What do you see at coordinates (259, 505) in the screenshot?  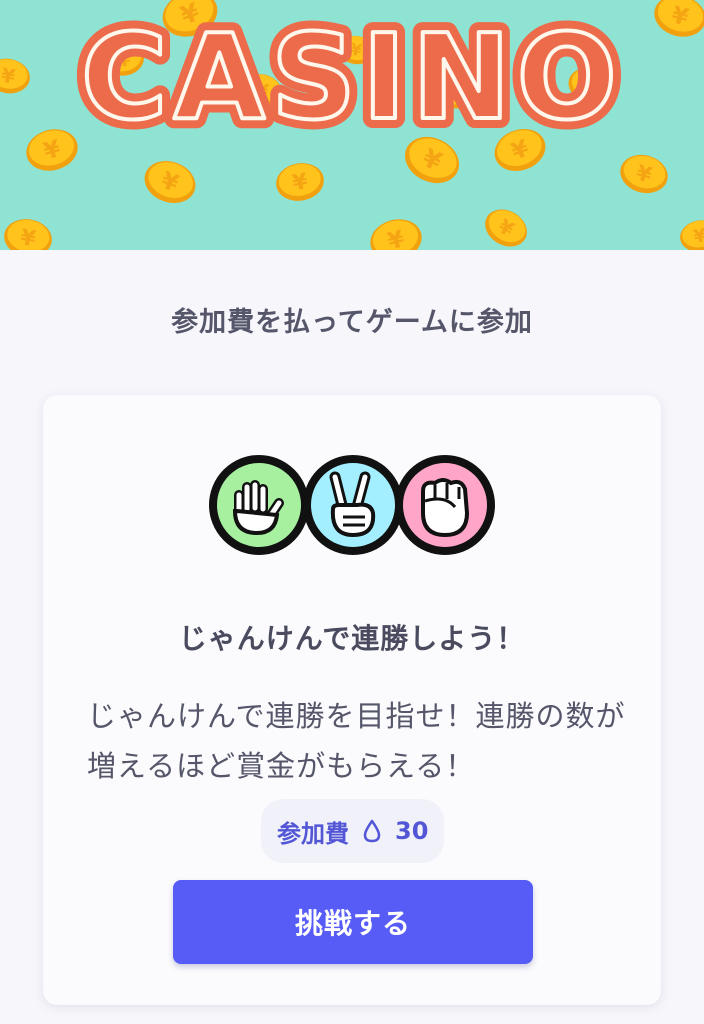 I see `paper-hand-icon` at bounding box center [259, 505].